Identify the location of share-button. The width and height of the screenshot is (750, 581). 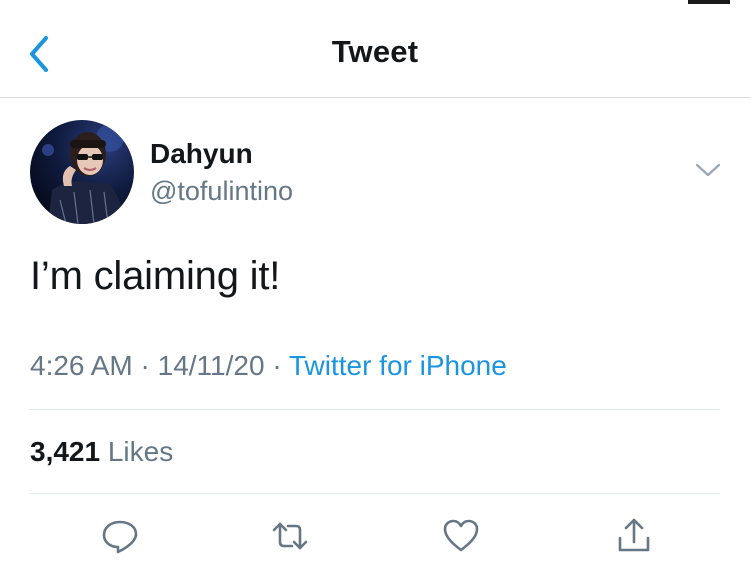
(634, 536).